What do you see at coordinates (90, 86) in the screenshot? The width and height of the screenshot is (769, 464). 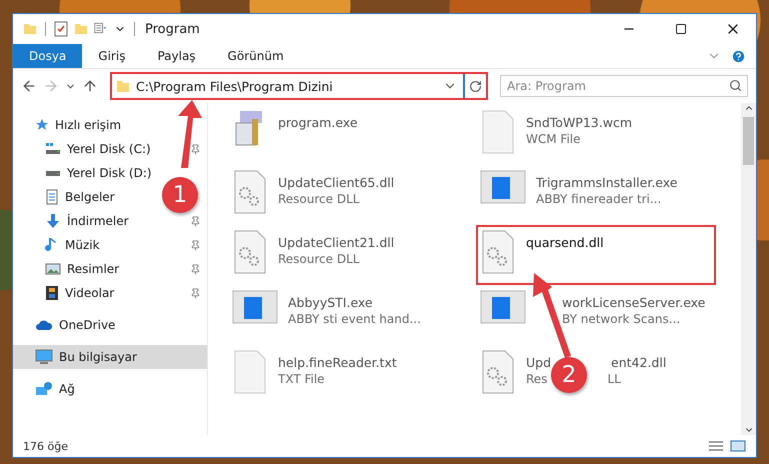 I see `up-icon` at bounding box center [90, 86].